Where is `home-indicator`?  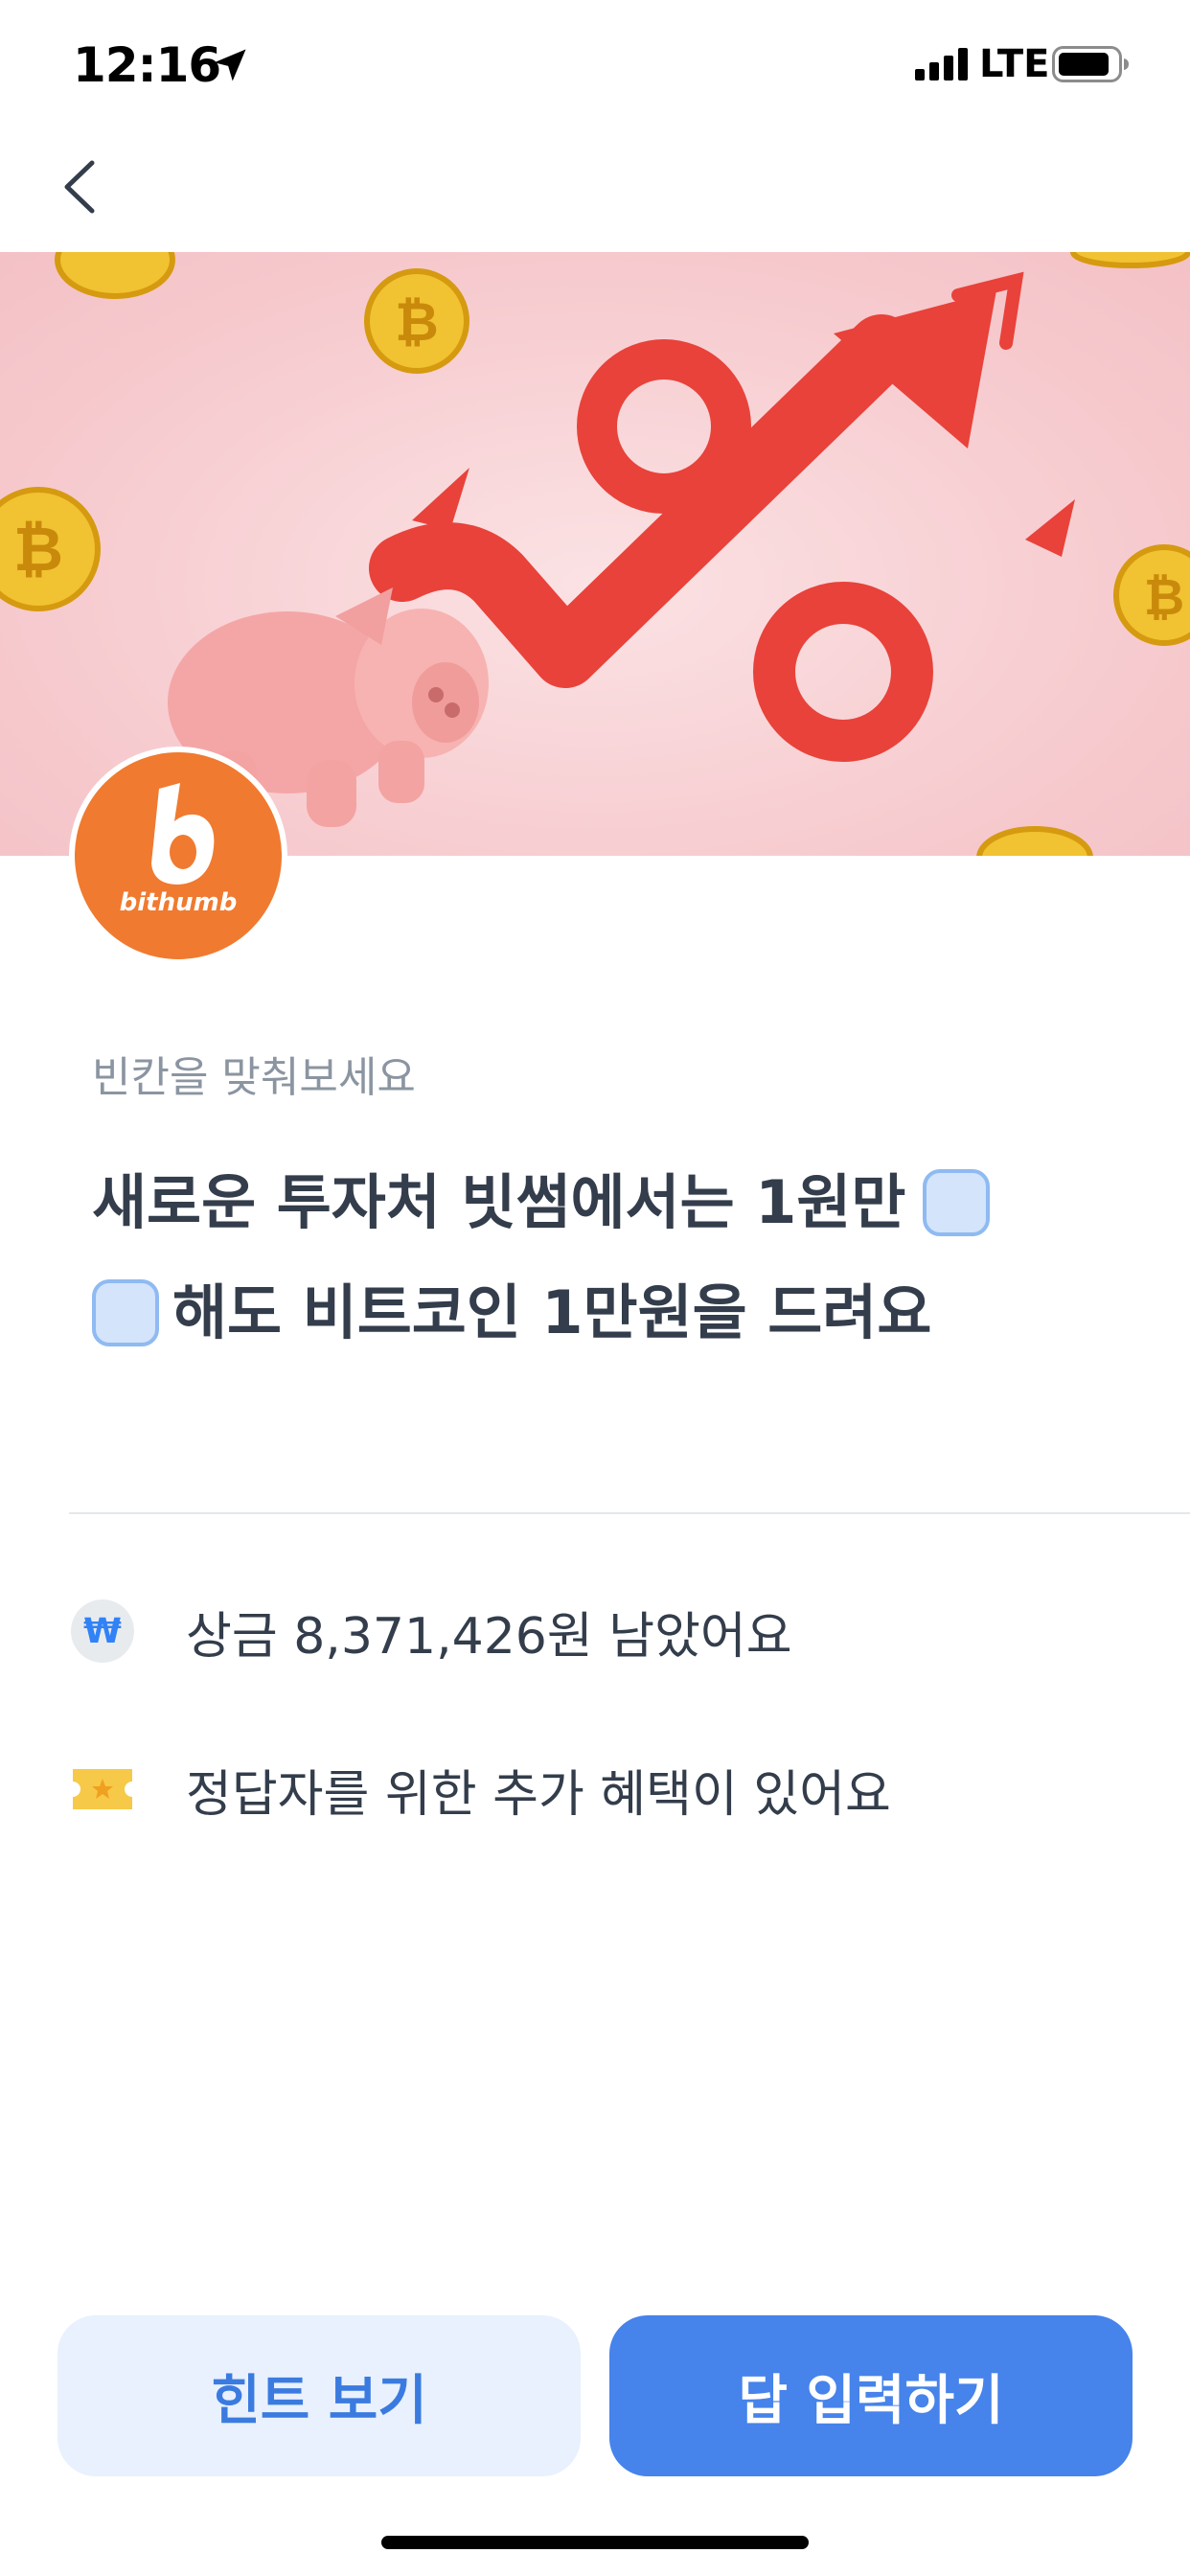 home-indicator is located at coordinates (595, 2542).